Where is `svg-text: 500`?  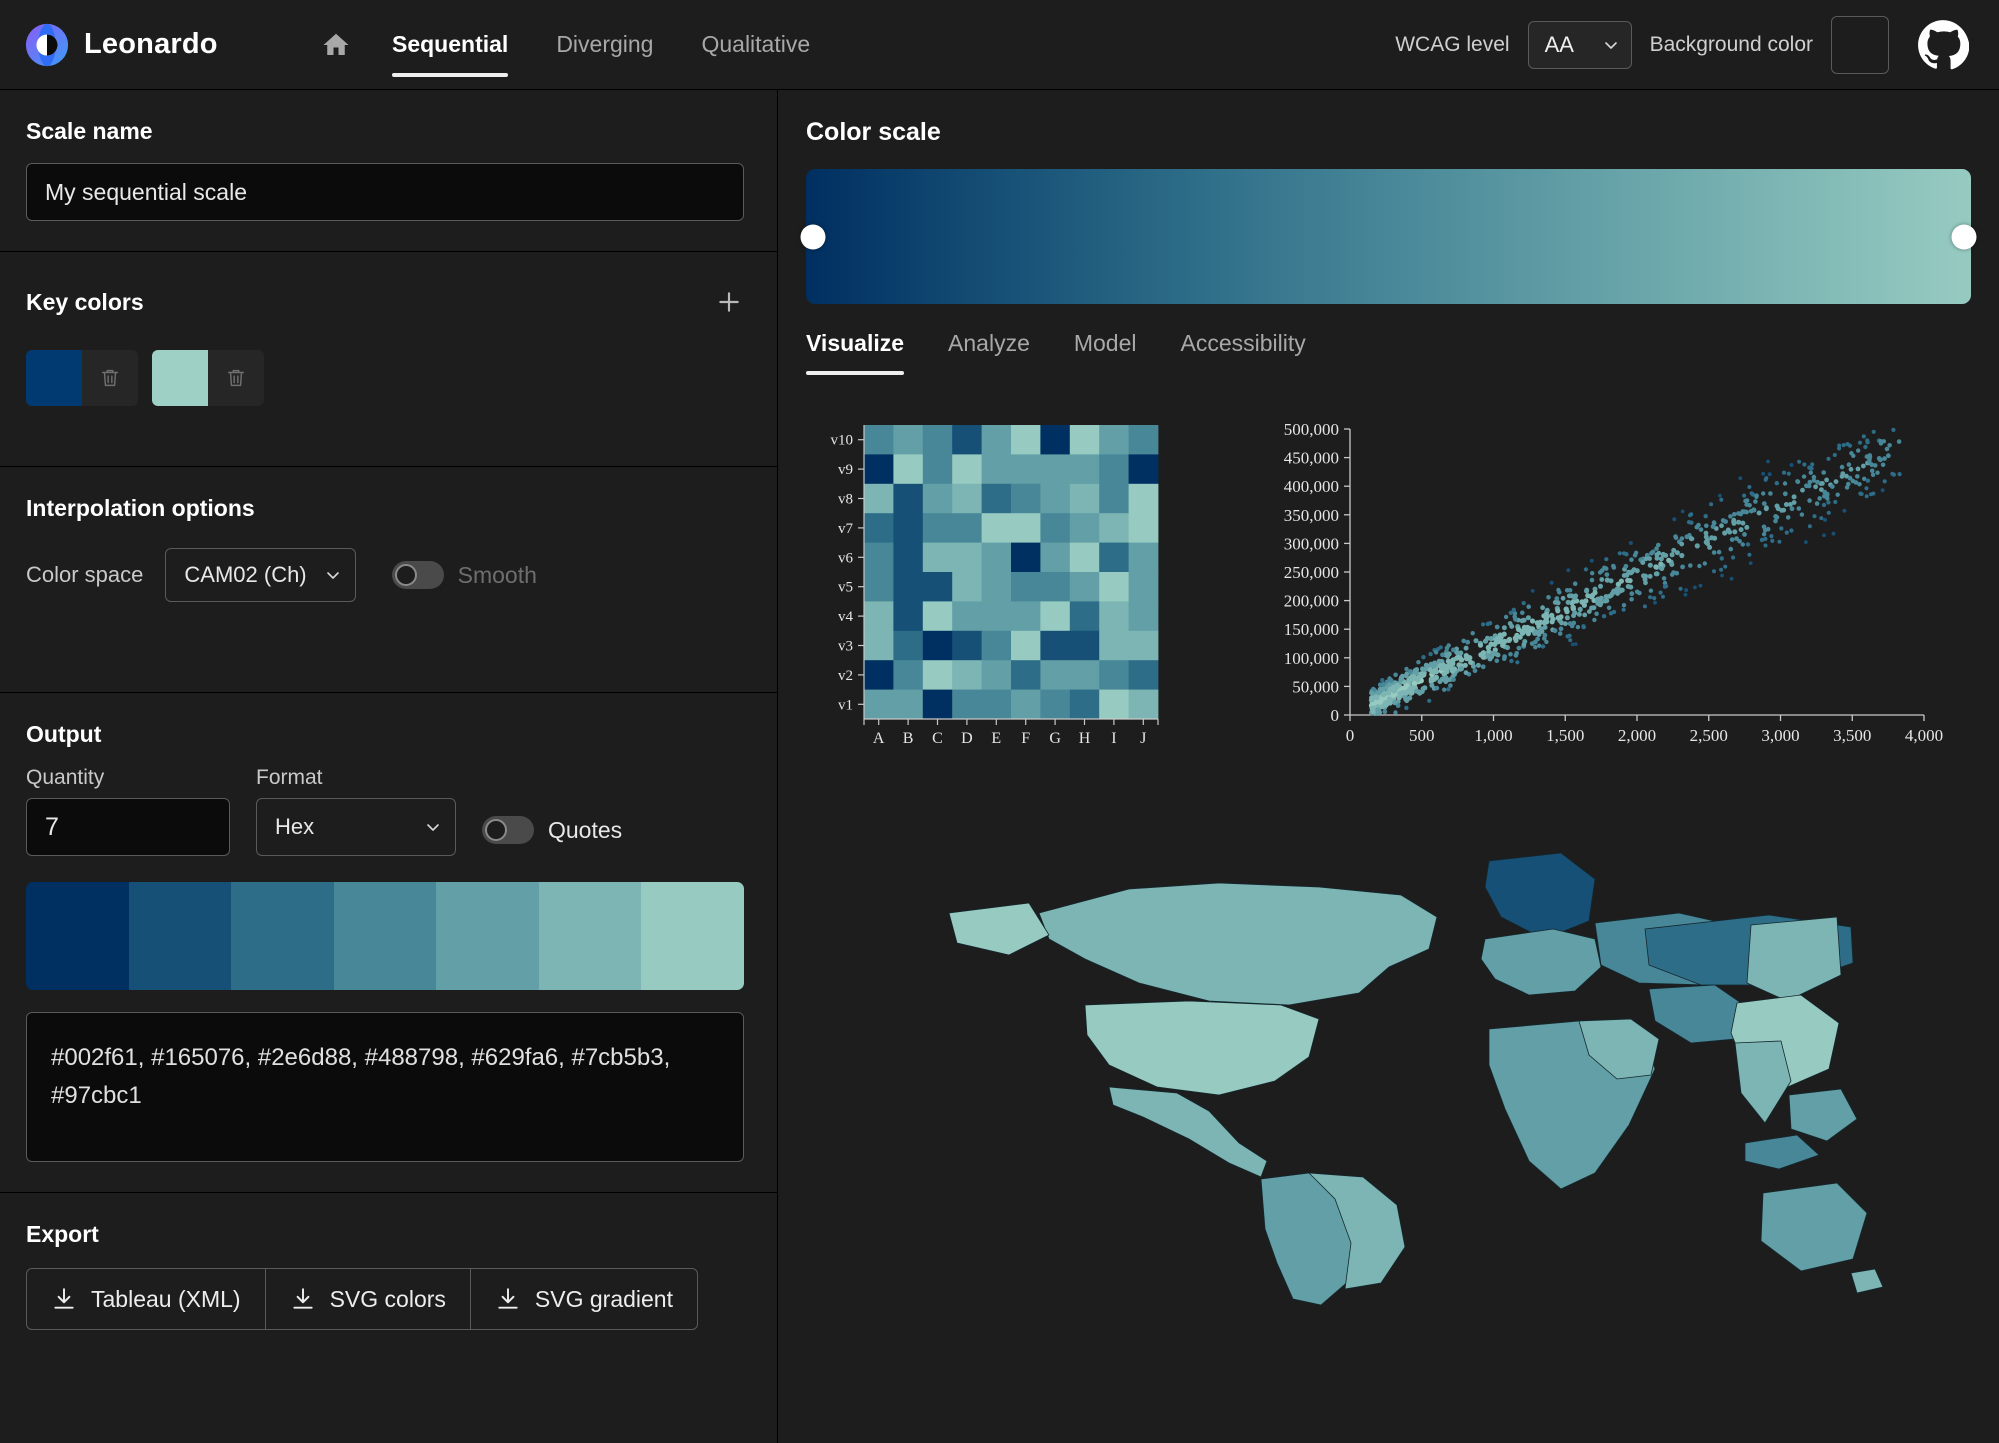
svg-text: 500 is located at coordinates (1422, 735).